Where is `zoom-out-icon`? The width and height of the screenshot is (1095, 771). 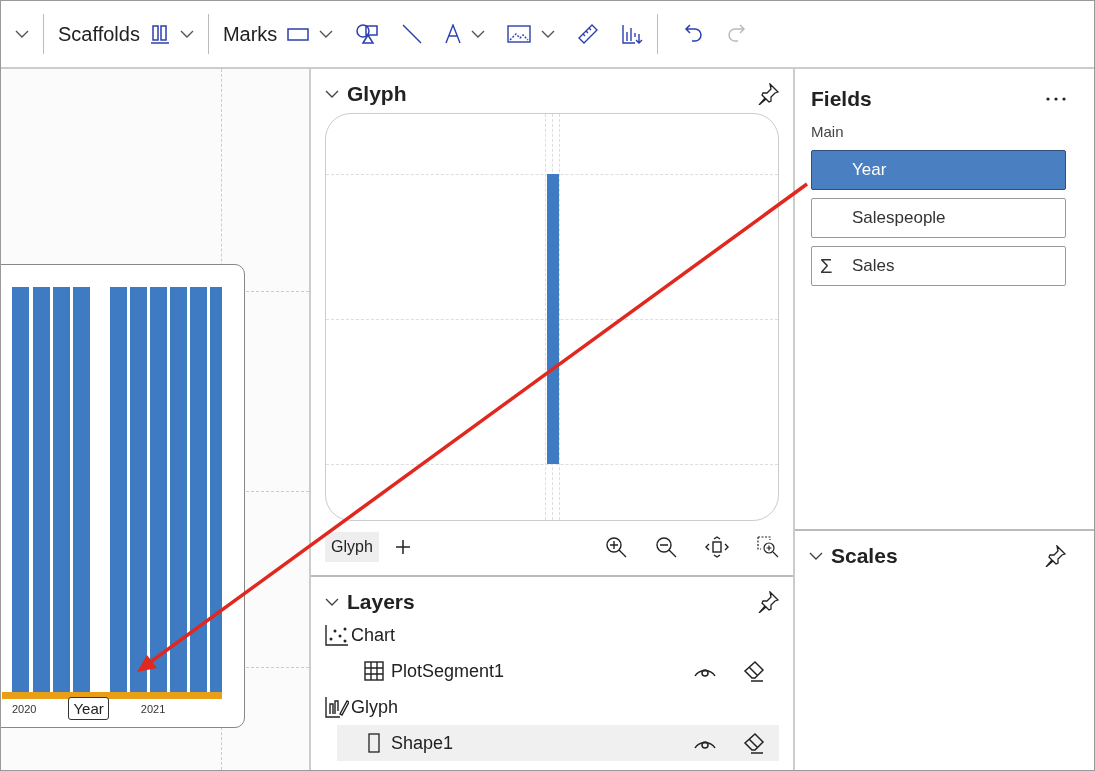 zoom-out-icon is located at coordinates (666, 547).